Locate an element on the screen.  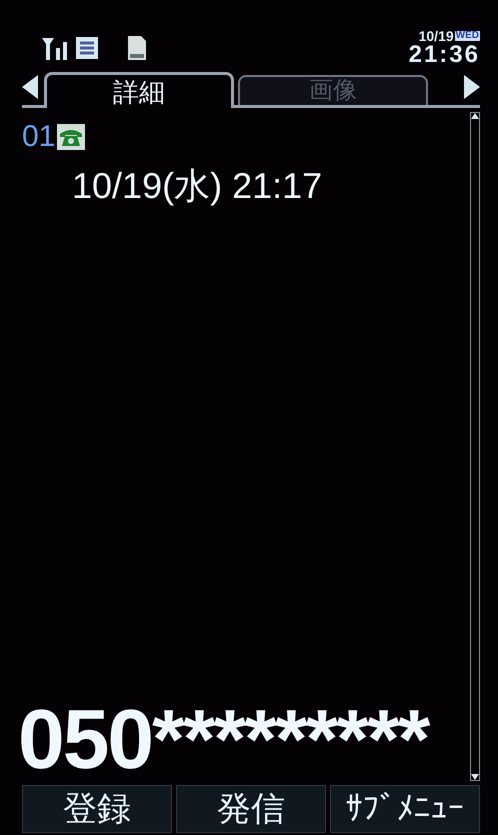
phone-number: 050********* is located at coordinates (224, 739).